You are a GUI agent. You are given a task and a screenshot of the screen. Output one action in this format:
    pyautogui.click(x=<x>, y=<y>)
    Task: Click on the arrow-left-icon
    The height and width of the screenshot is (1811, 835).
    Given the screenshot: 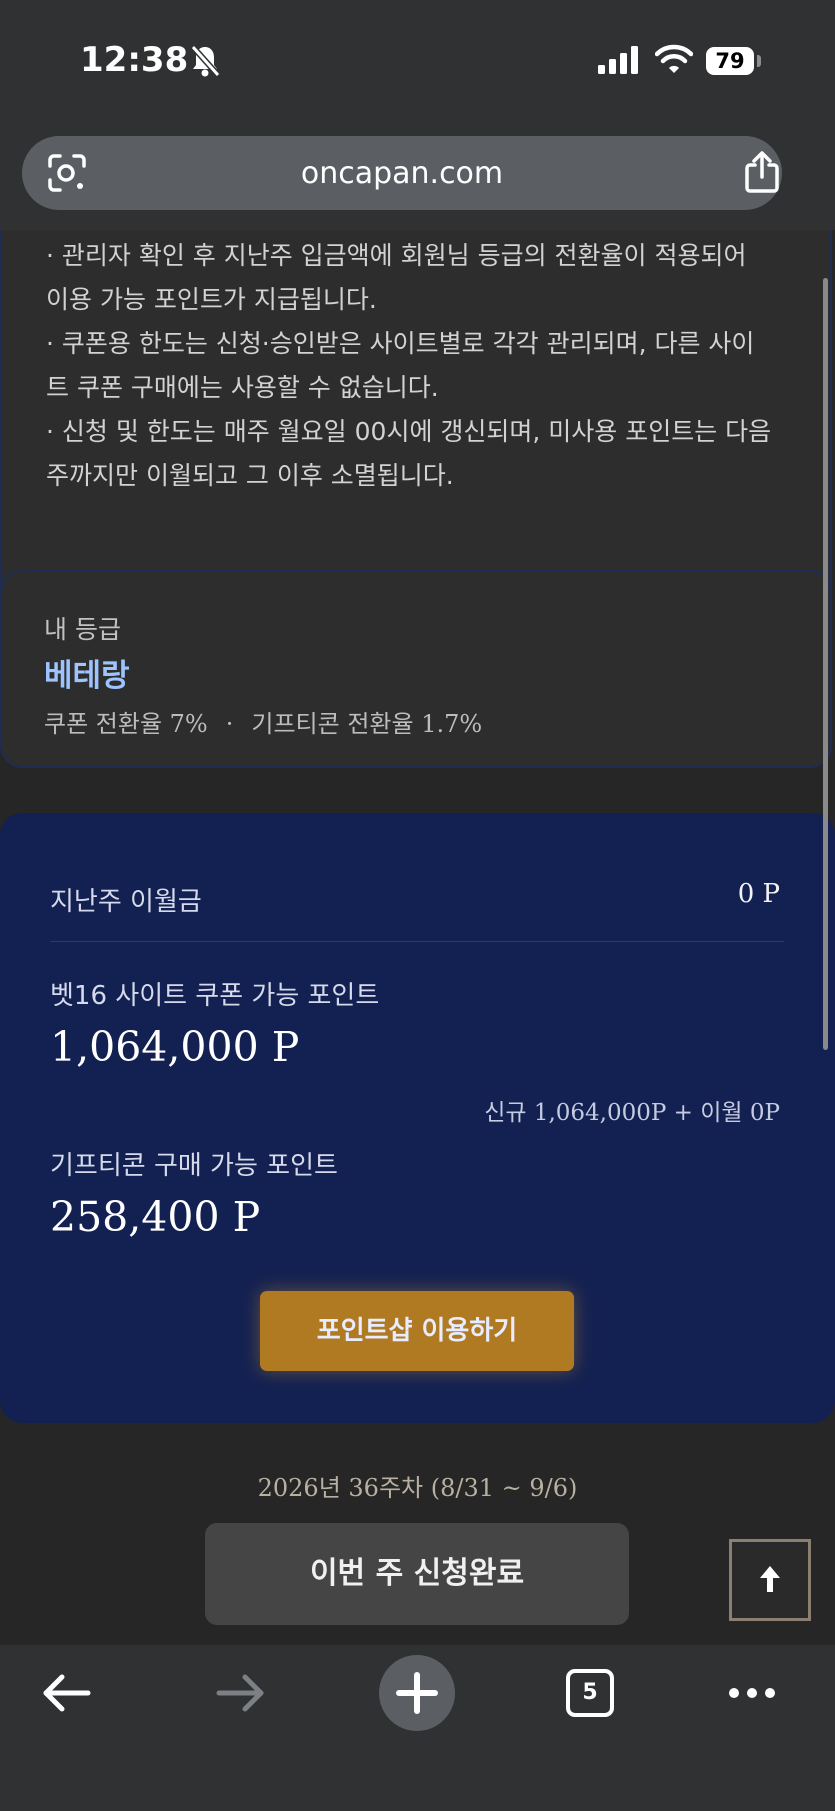 What is the action you would take?
    pyautogui.click(x=67, y=1693)
    